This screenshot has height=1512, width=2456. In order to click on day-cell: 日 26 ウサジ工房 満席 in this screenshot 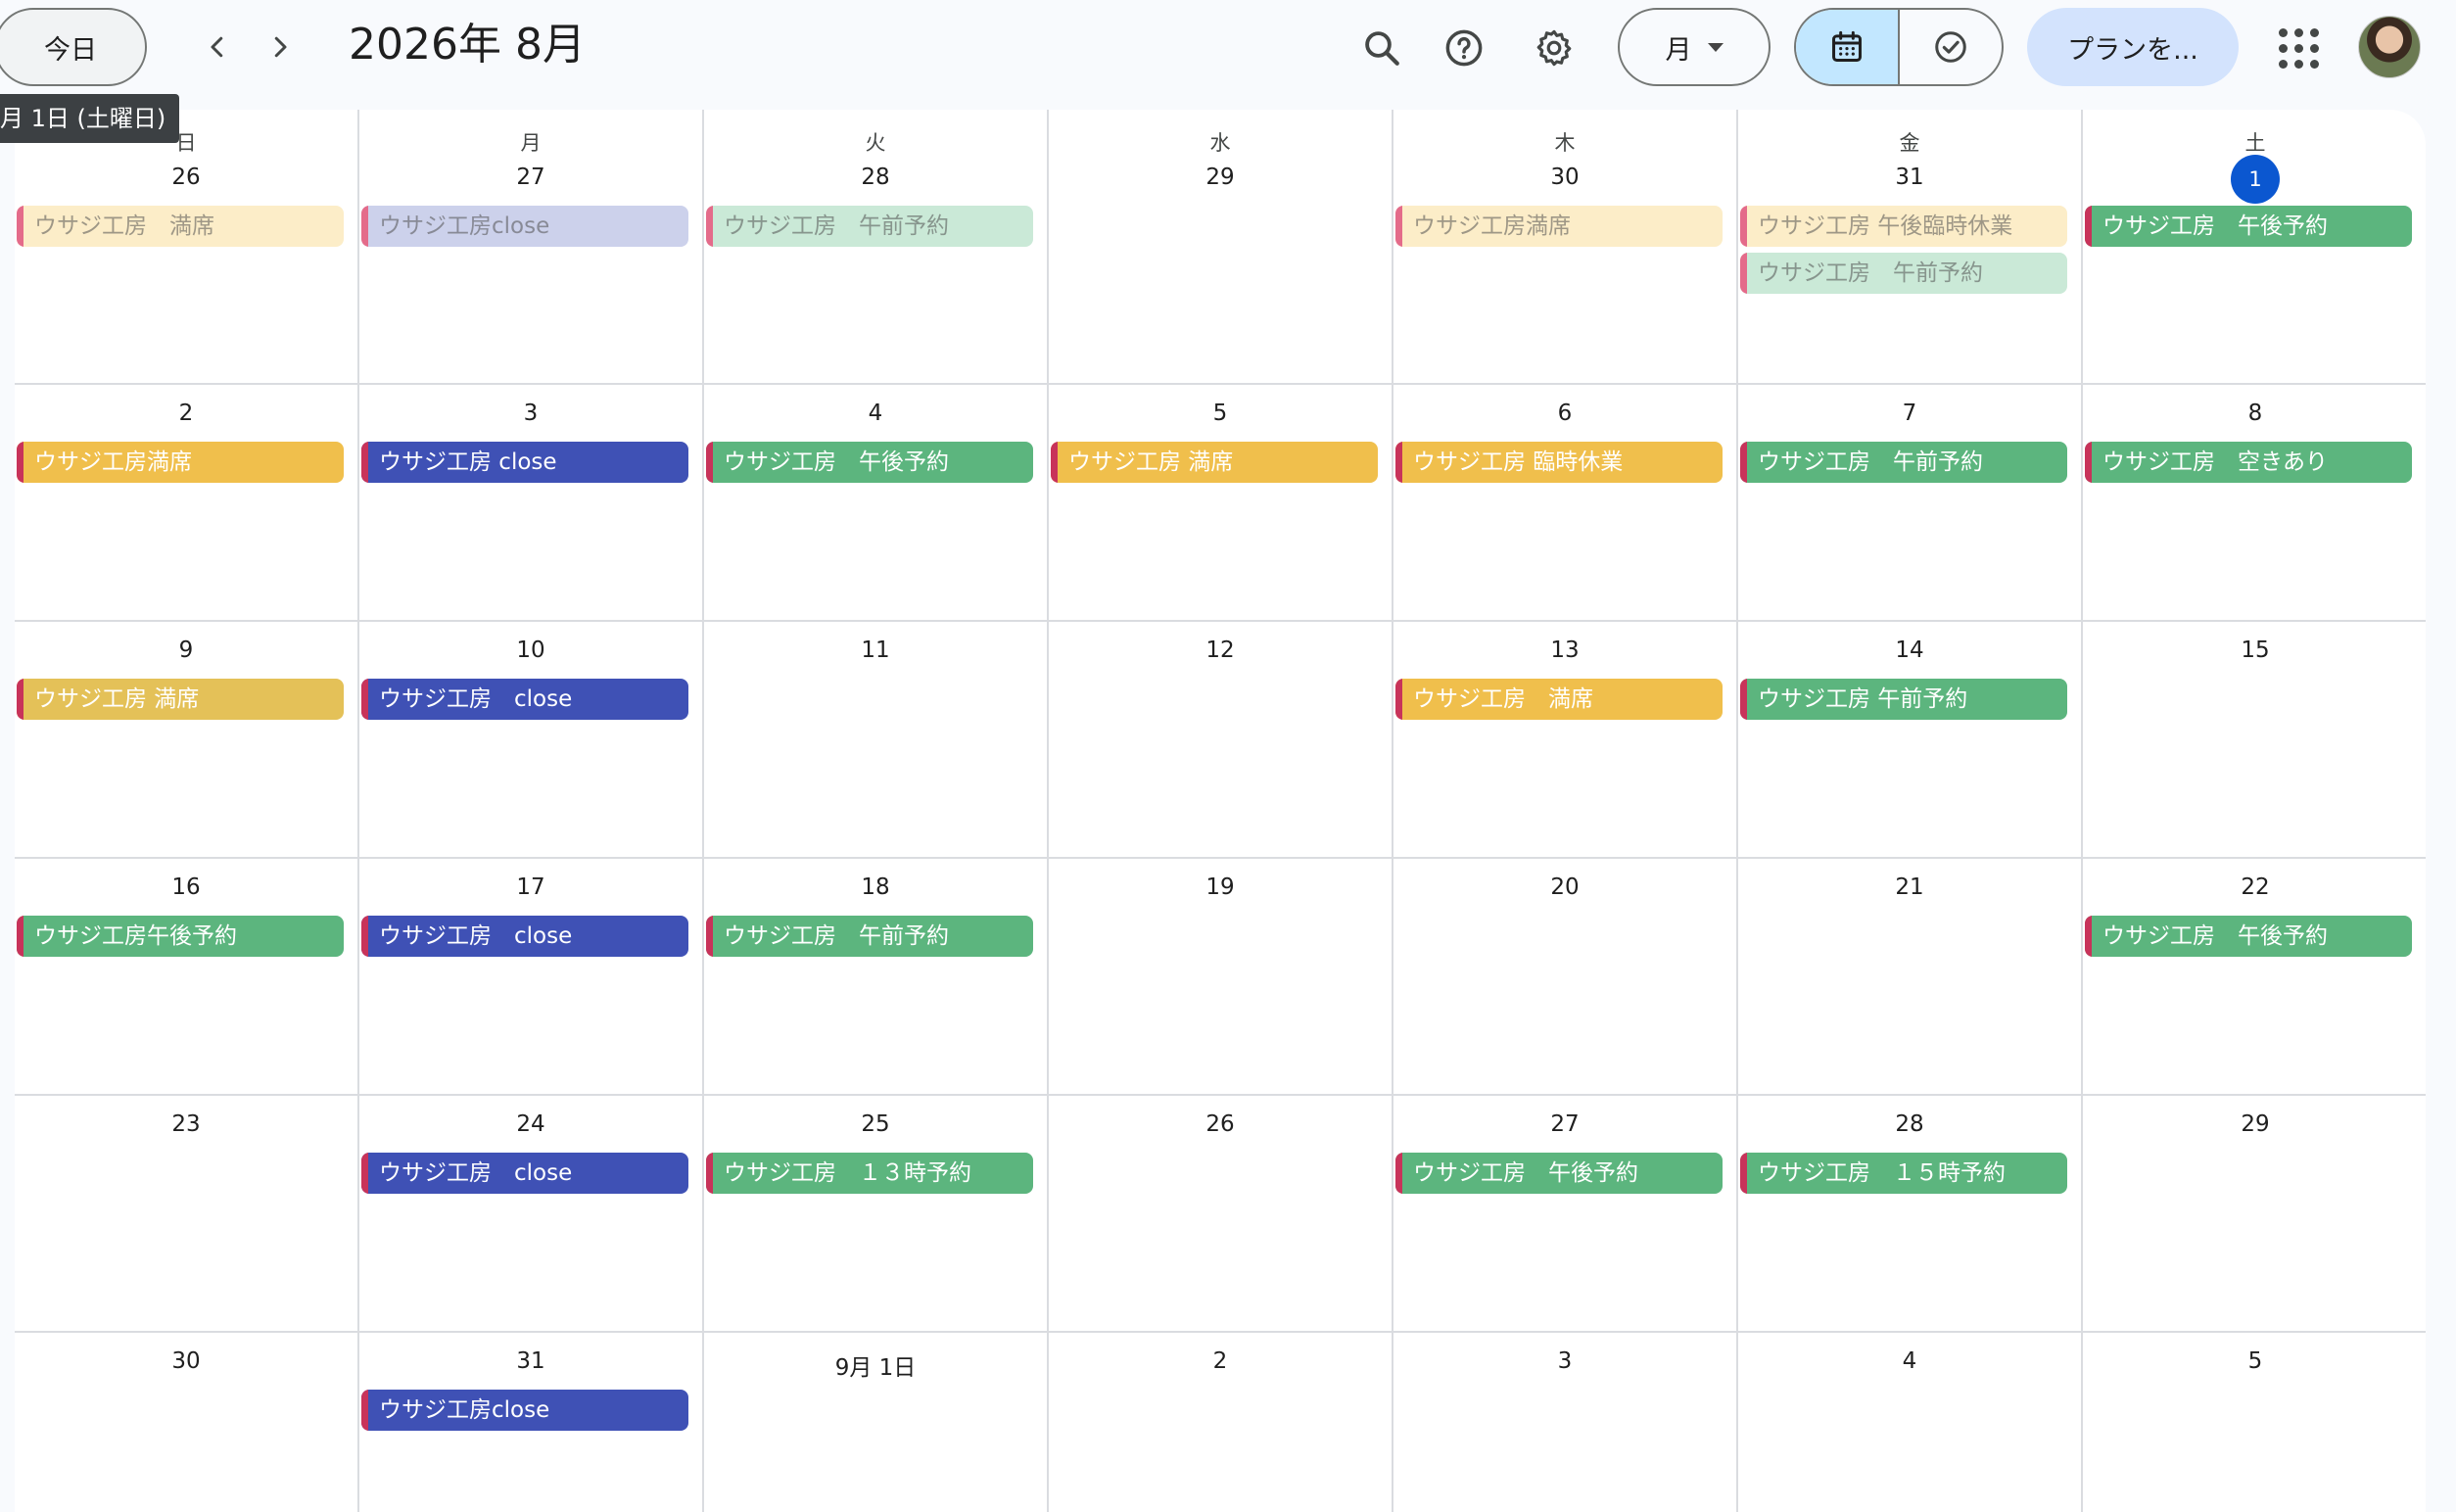, I will do `click(187, 246)`.